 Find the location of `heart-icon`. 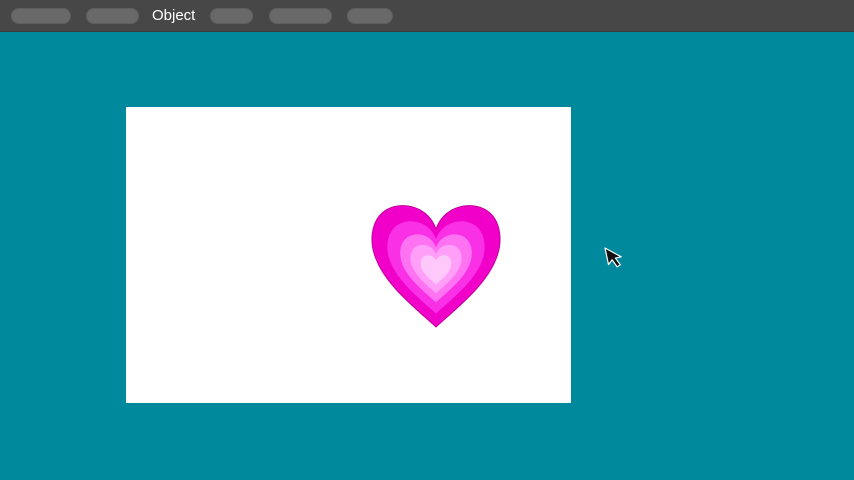

heart-icon is located at coordinates (436, 265).